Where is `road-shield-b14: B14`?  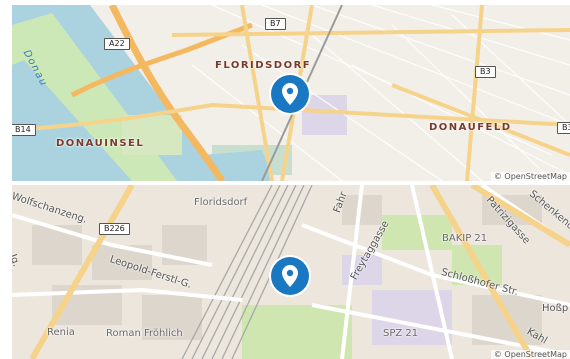 road-shield-b14: B14 is located at coordinates (24, 130).